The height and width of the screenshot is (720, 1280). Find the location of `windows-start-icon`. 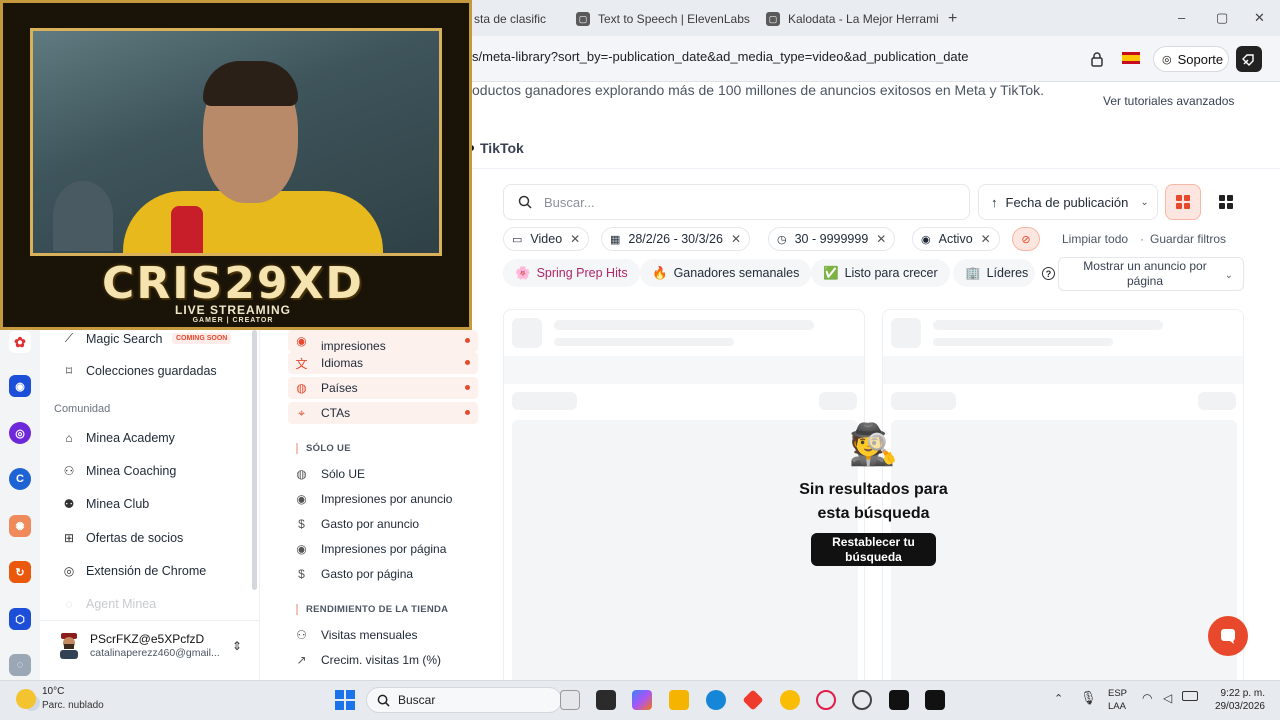

windows-start-icon is located at coordinates (345, 700).